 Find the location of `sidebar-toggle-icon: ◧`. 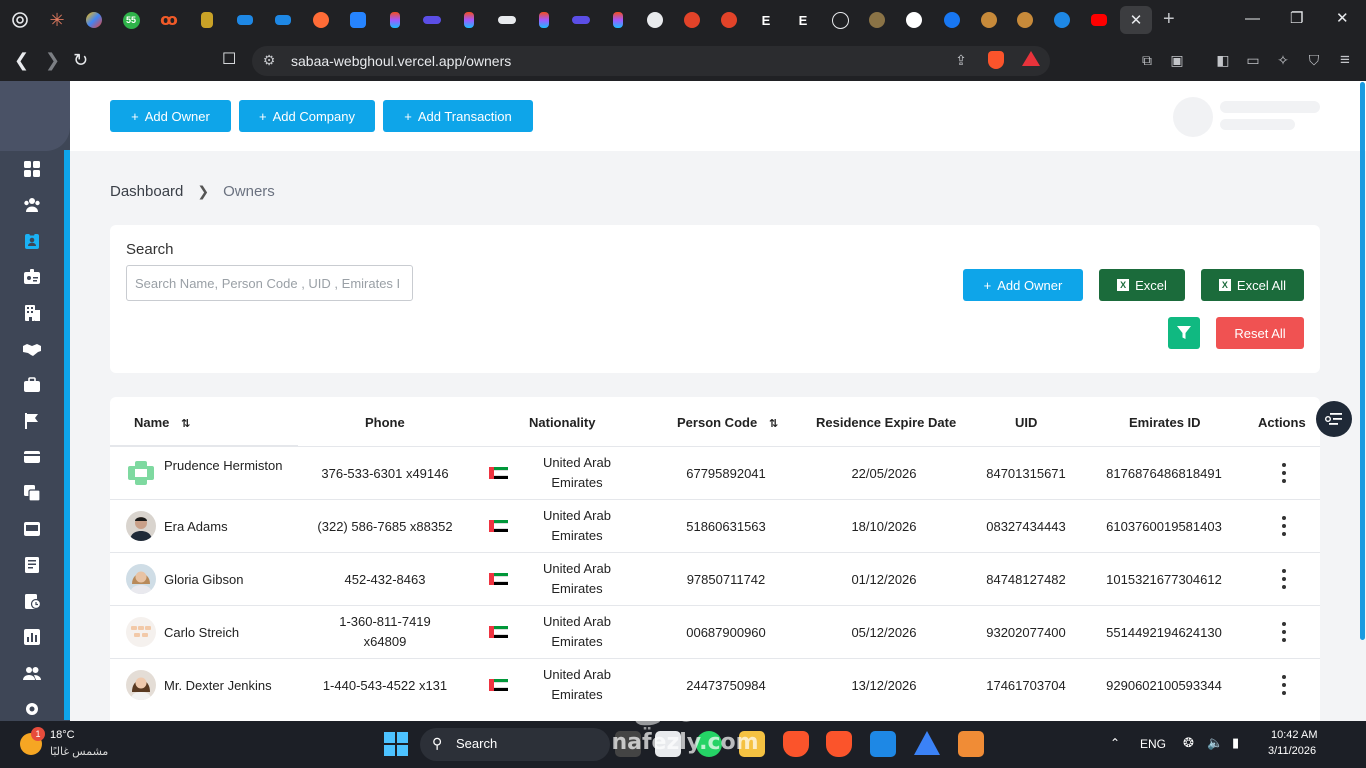

sidebar-toggle-icon: ◧ is located at coordinates (1223, 60).